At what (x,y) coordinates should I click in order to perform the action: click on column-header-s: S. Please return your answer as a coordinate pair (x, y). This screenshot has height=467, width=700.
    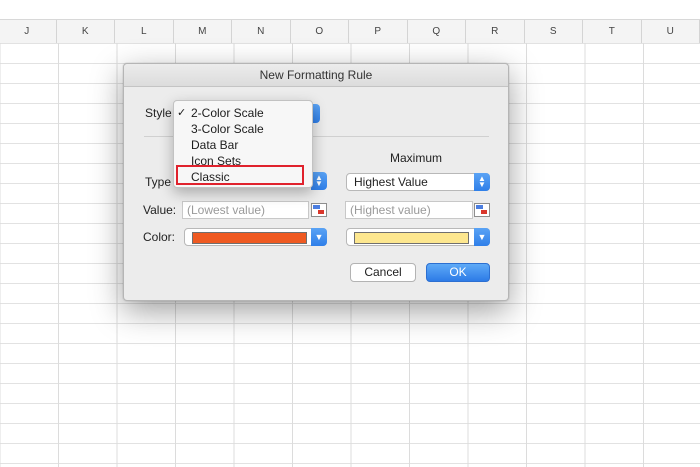
    Looking at the image, I should click on (554, 31).